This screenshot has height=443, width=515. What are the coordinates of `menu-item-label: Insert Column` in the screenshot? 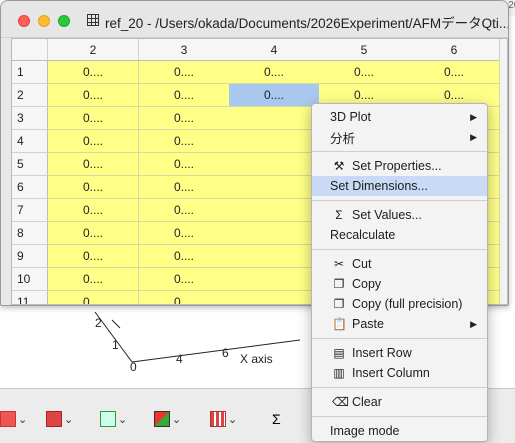 It's located at (391, 373).